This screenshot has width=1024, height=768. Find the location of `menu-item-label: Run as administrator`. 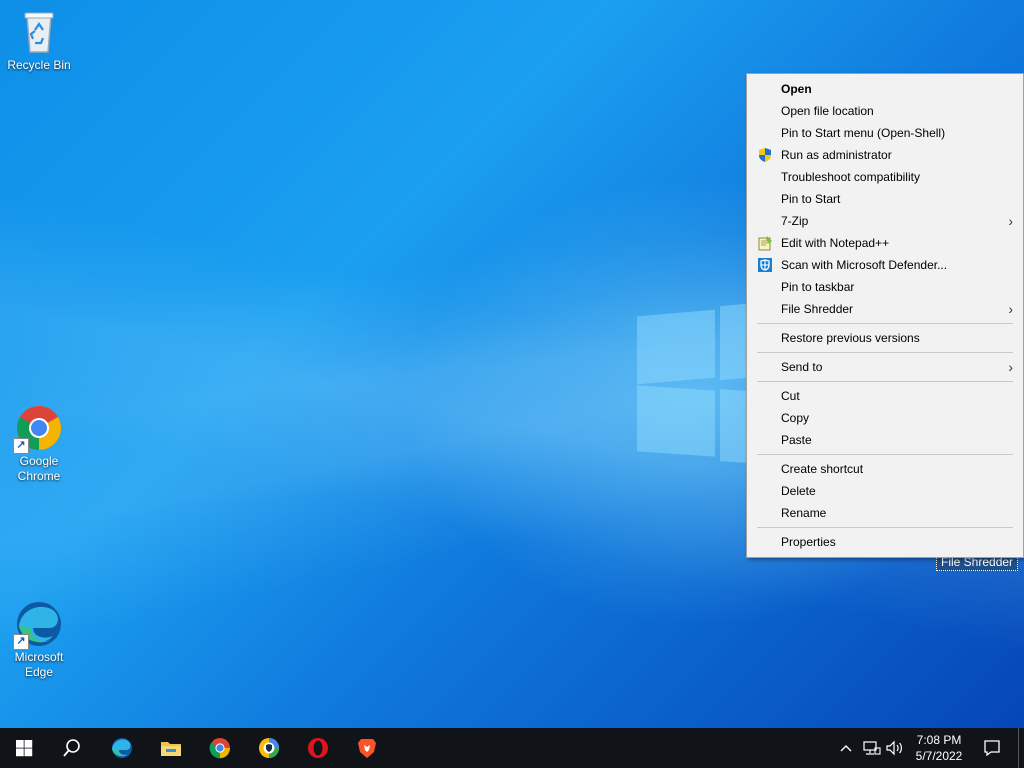

menu-item-label: Run as administrator is located at coordinates (836, 155).